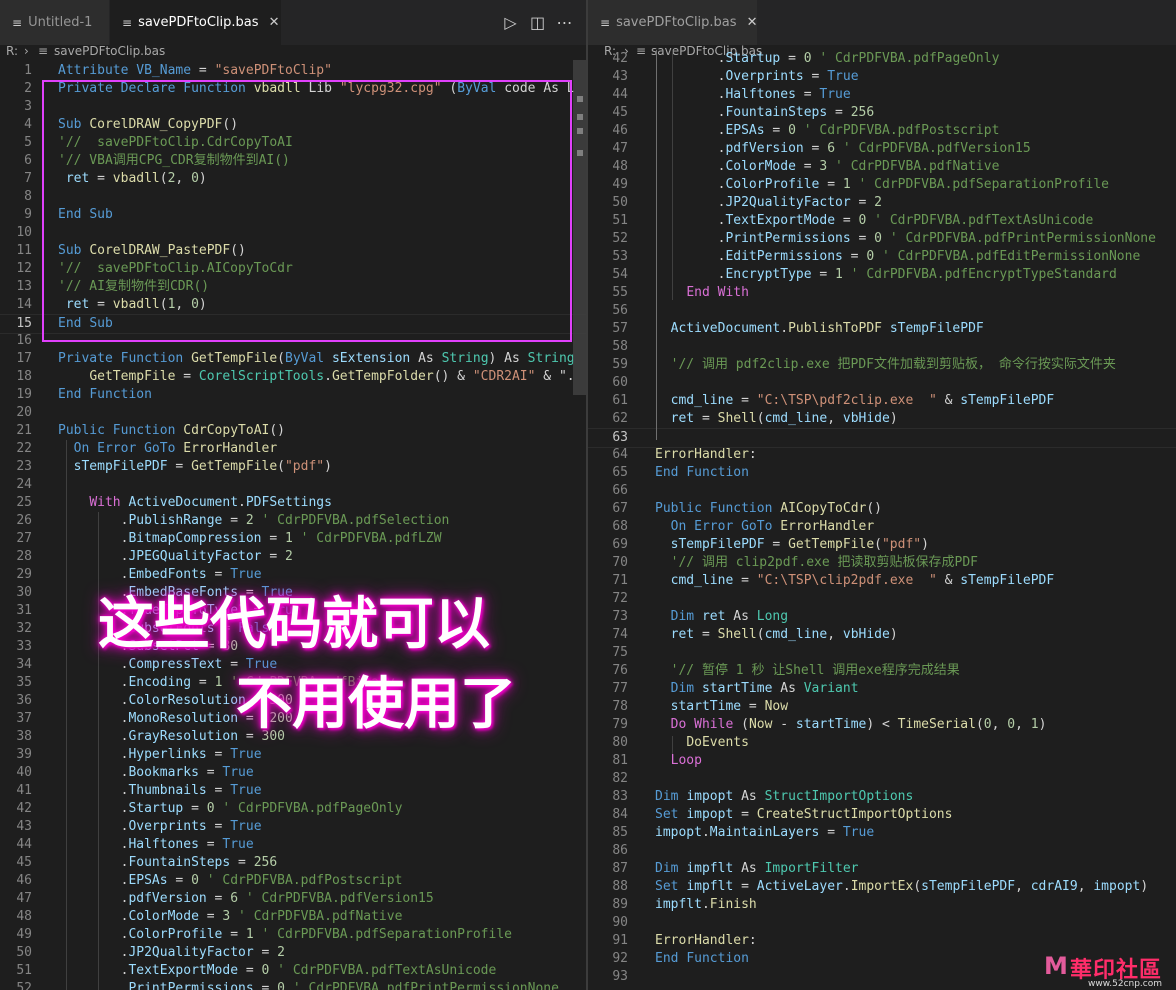  I want to click on code-line: 83 Dim impopt As StructImportOptions, so click(882, 797).